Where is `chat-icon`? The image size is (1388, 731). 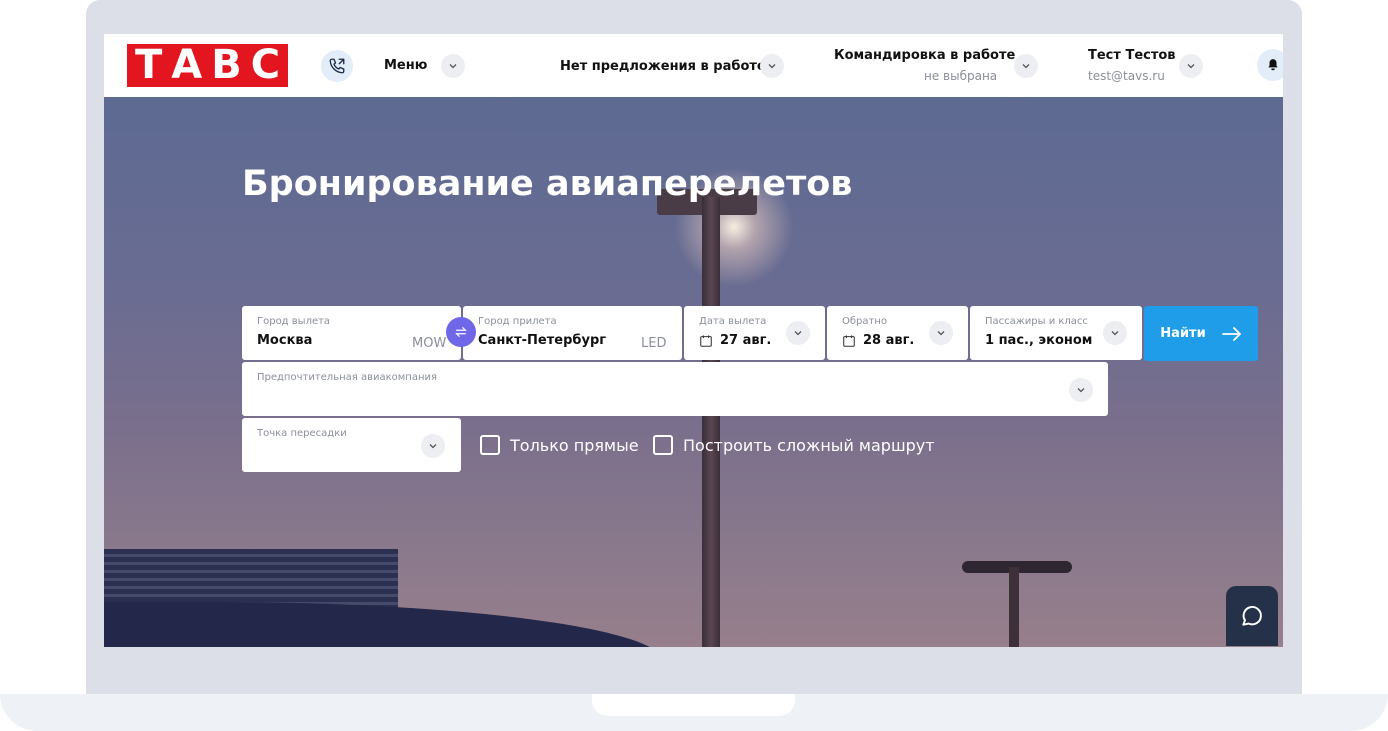 chat-icon is located at coordinates (1252, 616).